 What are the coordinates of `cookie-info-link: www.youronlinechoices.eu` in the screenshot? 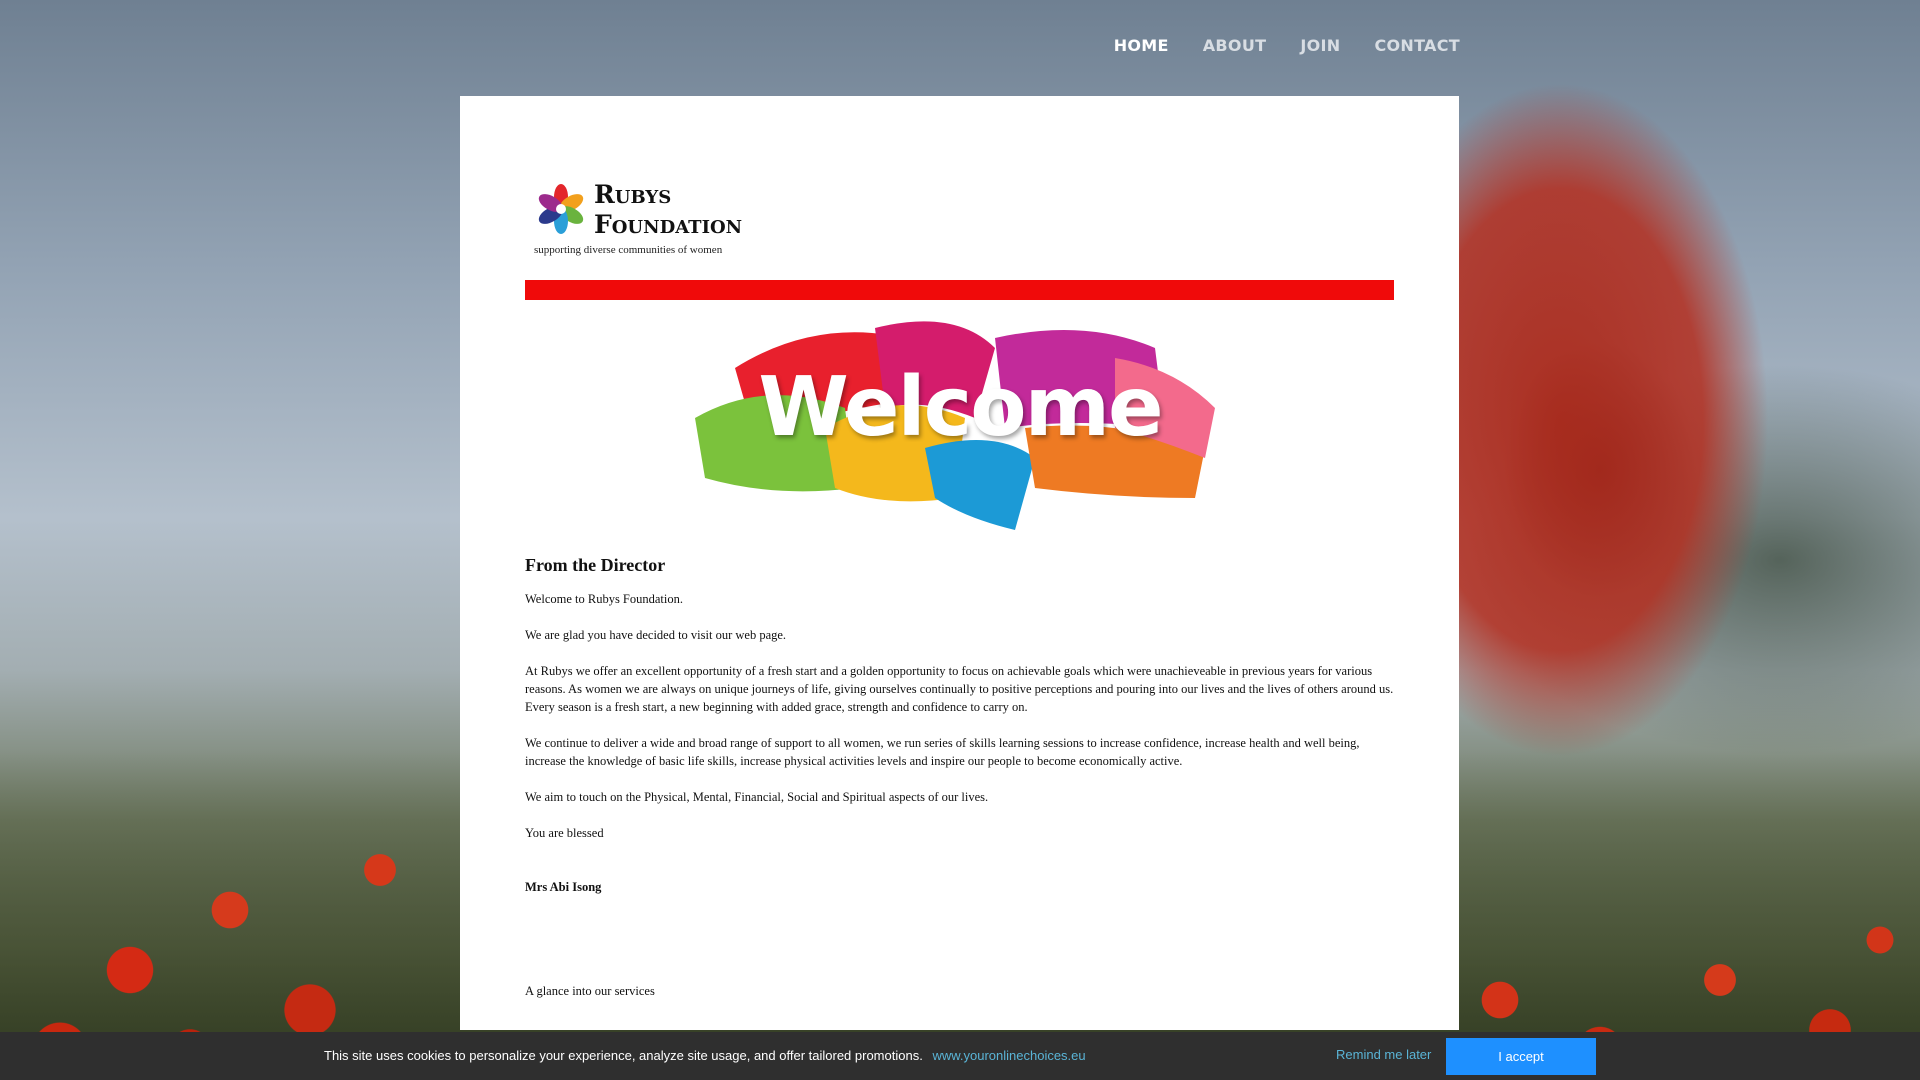 It's located at (1008, 1055).